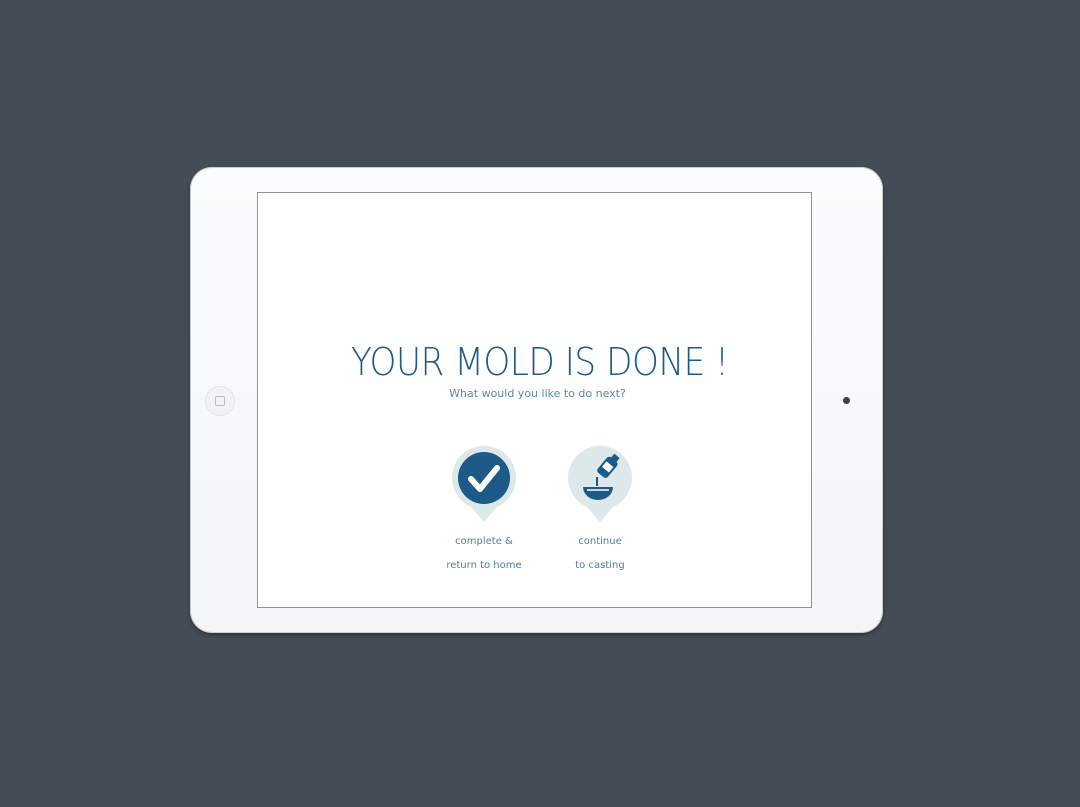 The width and height of the screenshot is (1080, 807). I want to click on pour-bottle-bowl-icon, so click(600, 483).